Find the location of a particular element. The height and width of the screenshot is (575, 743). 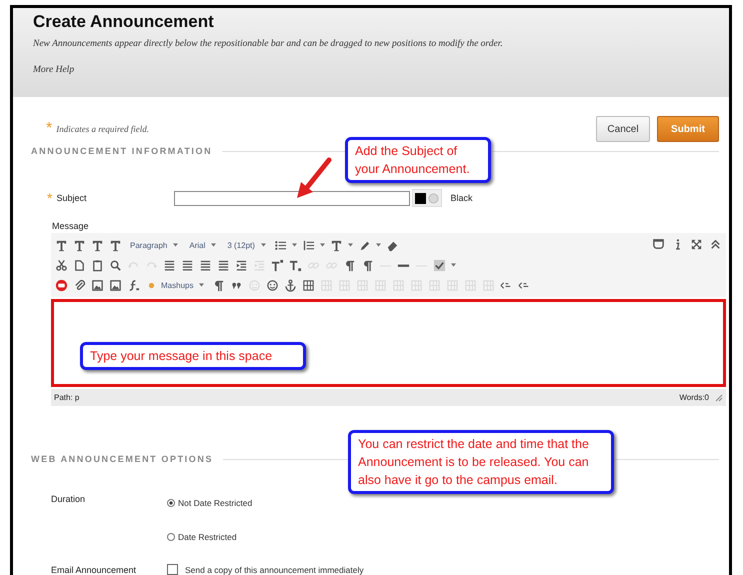

radio-label: Not Date Restricted is located at coordinates (215, 503).